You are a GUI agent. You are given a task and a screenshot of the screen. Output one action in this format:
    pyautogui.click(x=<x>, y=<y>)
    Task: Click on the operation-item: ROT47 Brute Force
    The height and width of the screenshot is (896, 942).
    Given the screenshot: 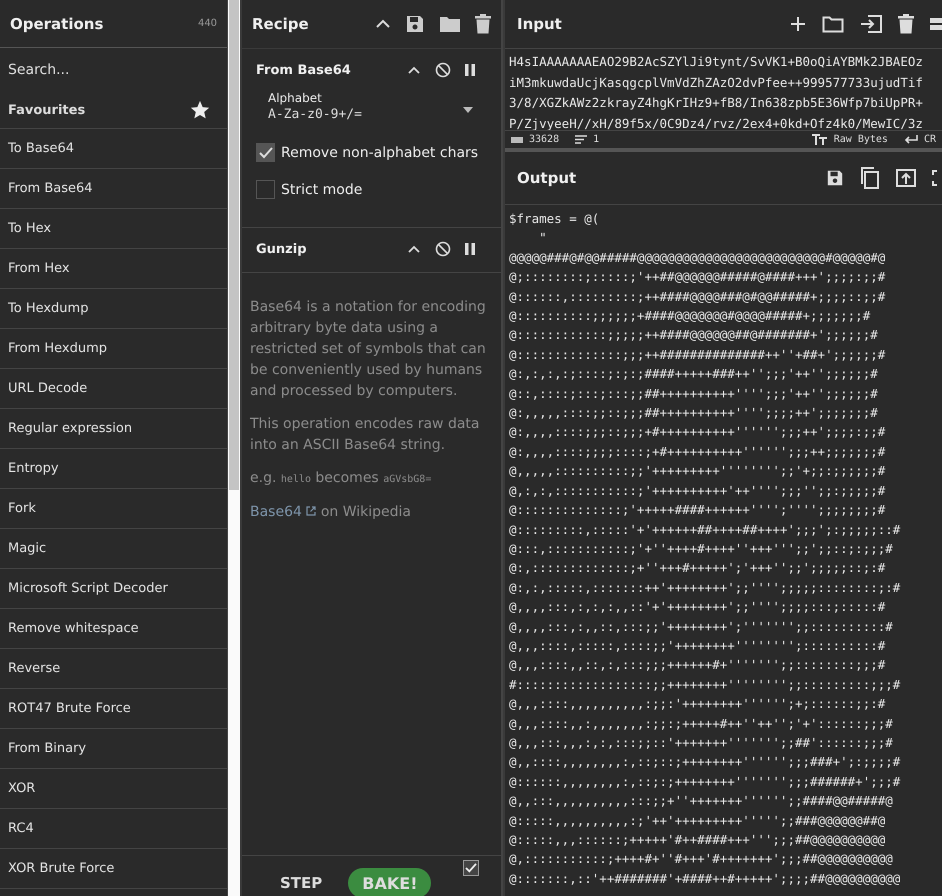 What is the action you would take?
    pyautogui.click(x=114, y=709)
    